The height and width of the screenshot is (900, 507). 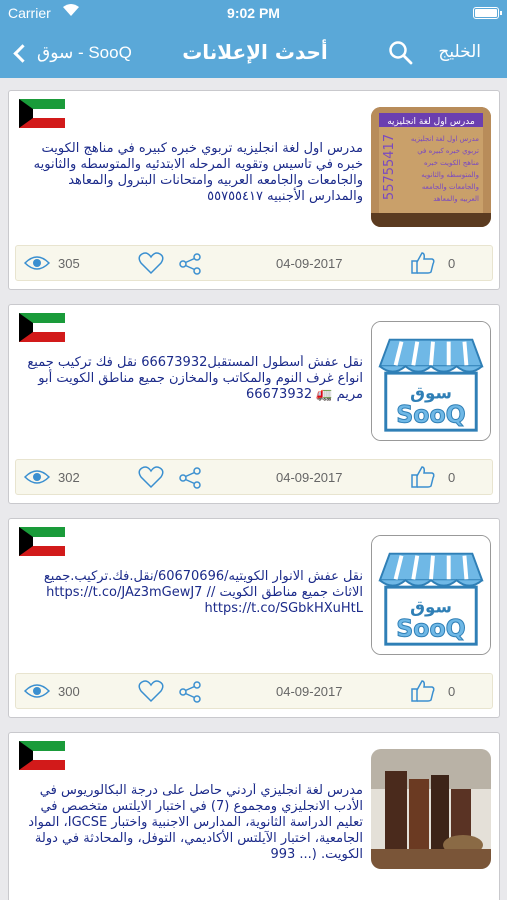 What do you see at coordinates (69, 691) in the screenshot?
I see `views-count: 300` at bounding box center [69, 691].